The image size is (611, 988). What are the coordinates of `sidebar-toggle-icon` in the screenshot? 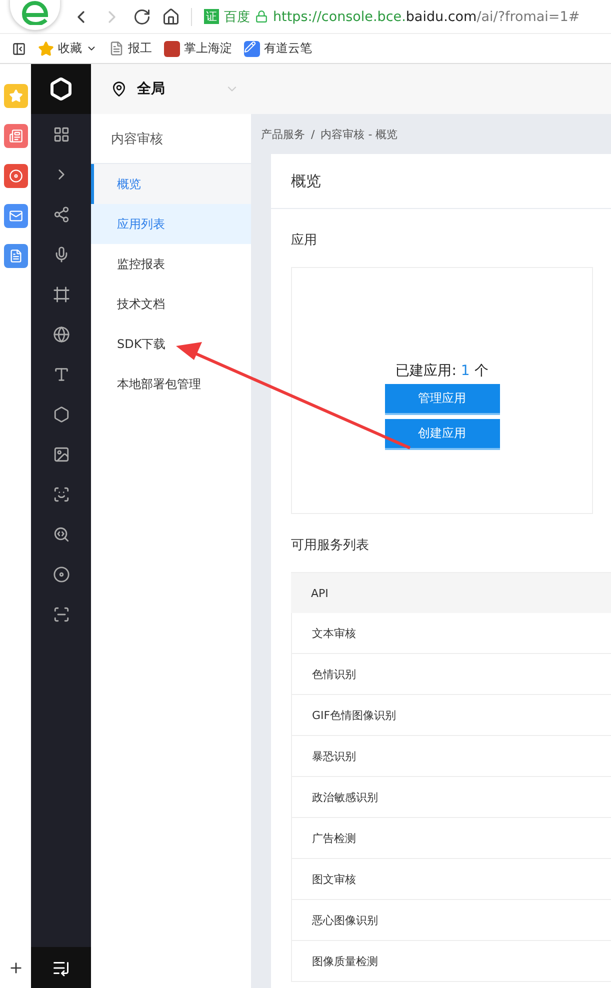 It's located at (19, 49).